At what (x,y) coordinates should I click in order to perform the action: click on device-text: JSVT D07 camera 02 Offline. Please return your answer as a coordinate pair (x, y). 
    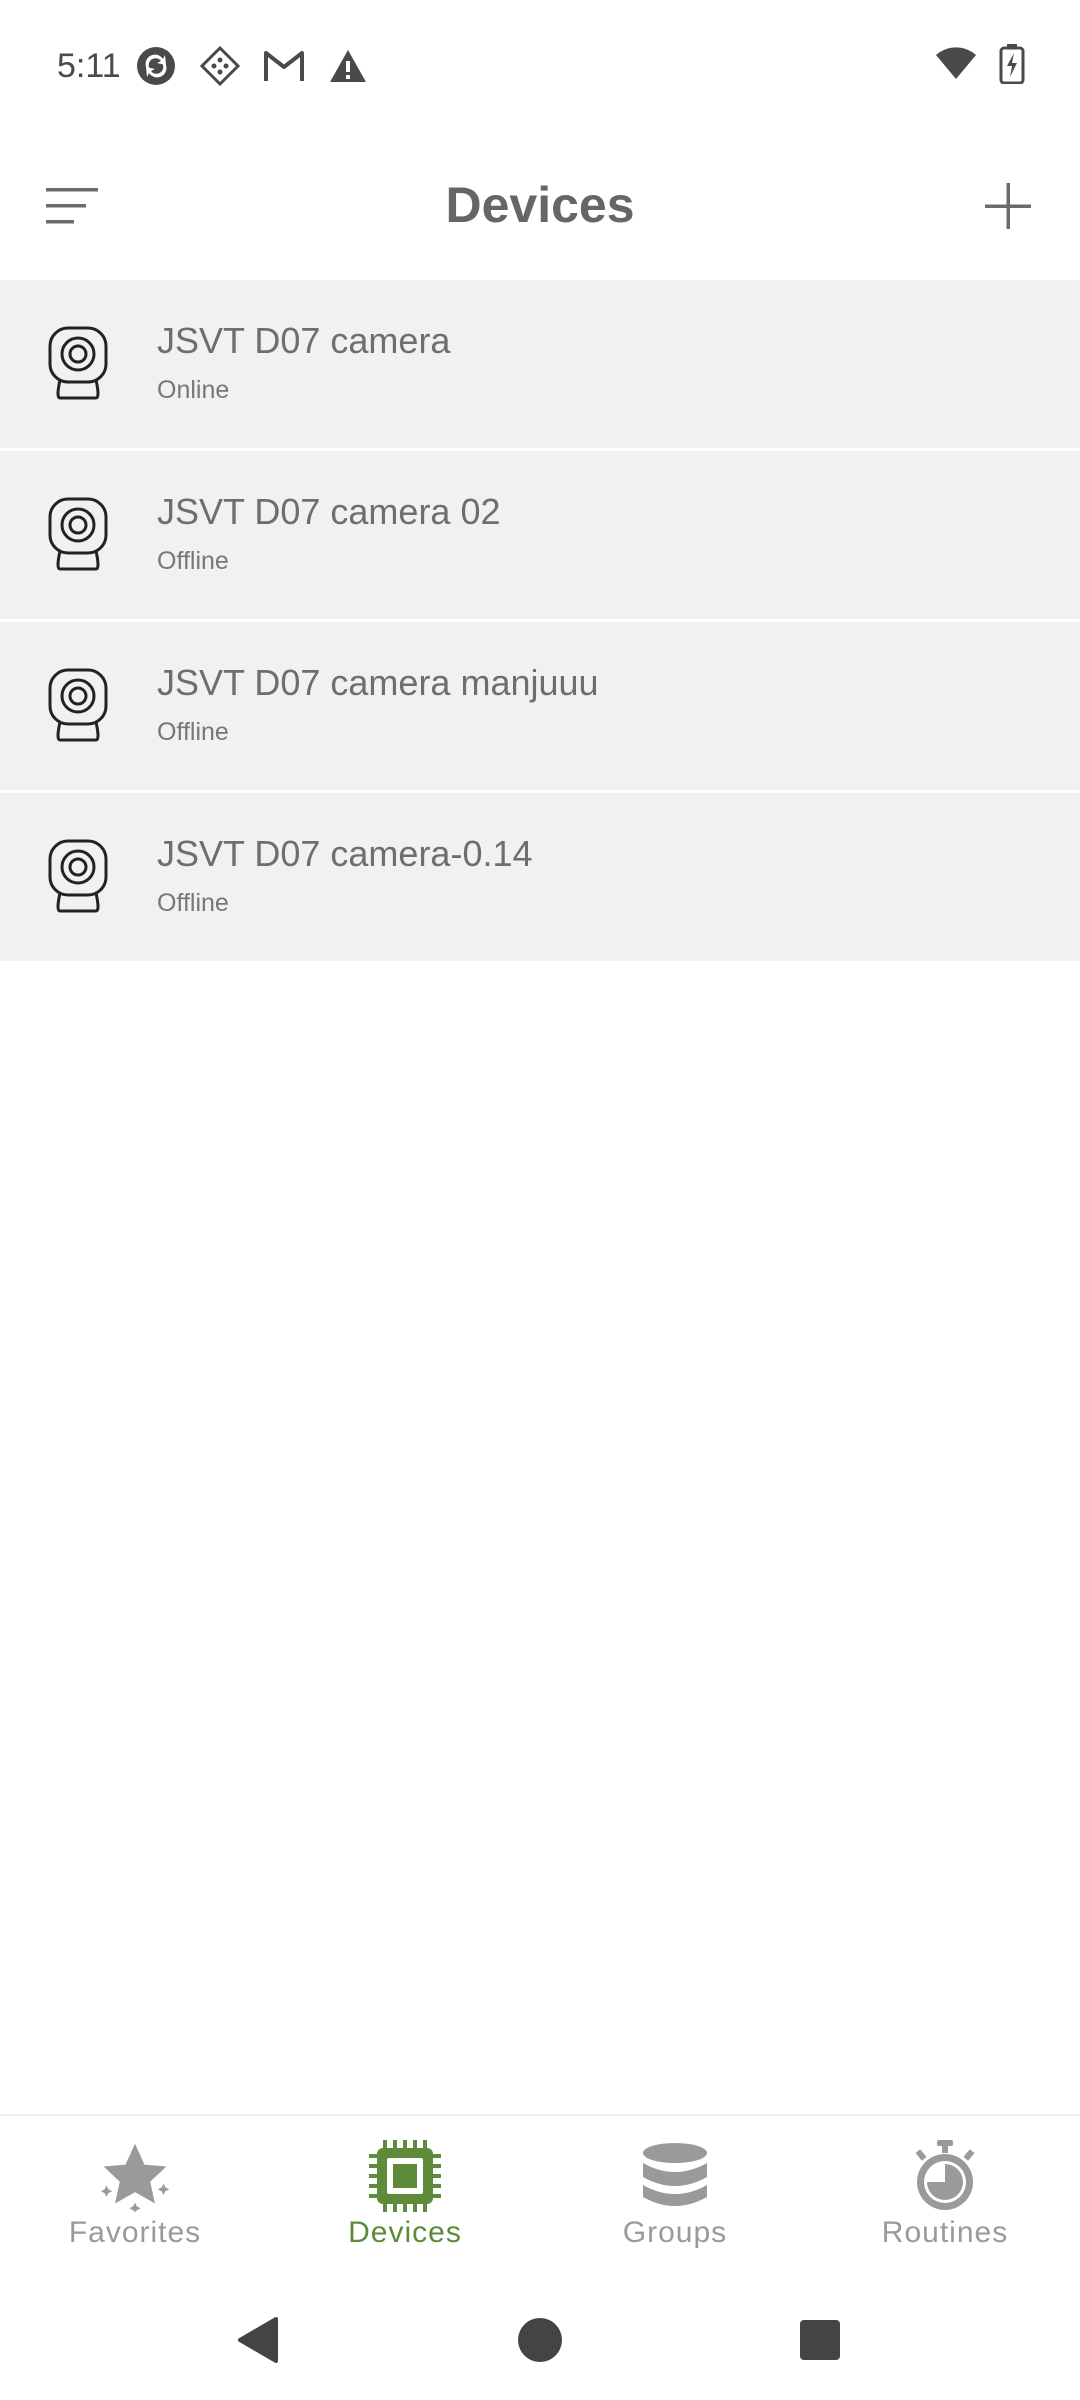
    Looking at the image, I should click on (329, 532).